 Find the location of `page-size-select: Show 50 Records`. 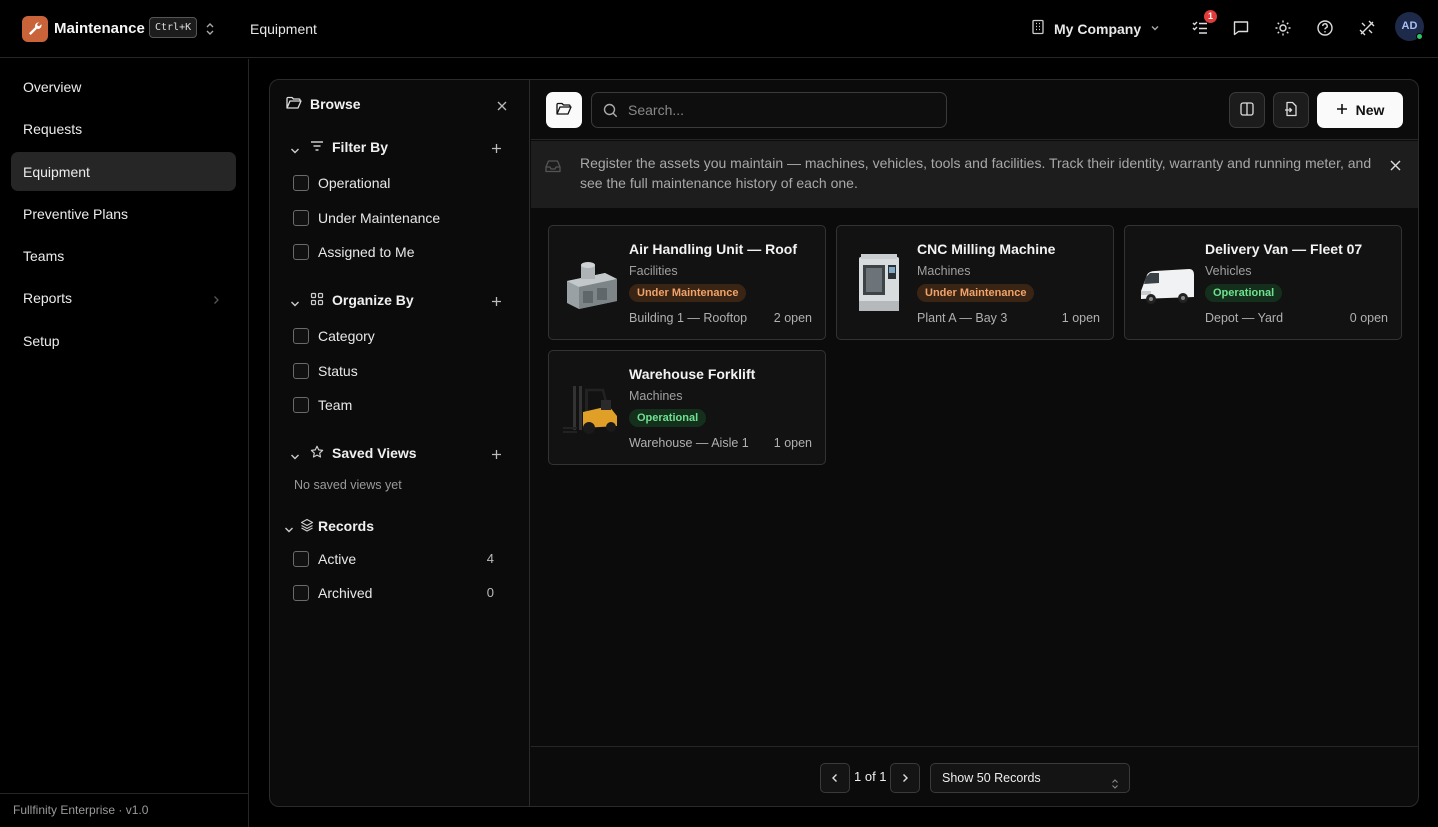

page-size-select: Show 50 Records is located at coordinates (1030, 778).